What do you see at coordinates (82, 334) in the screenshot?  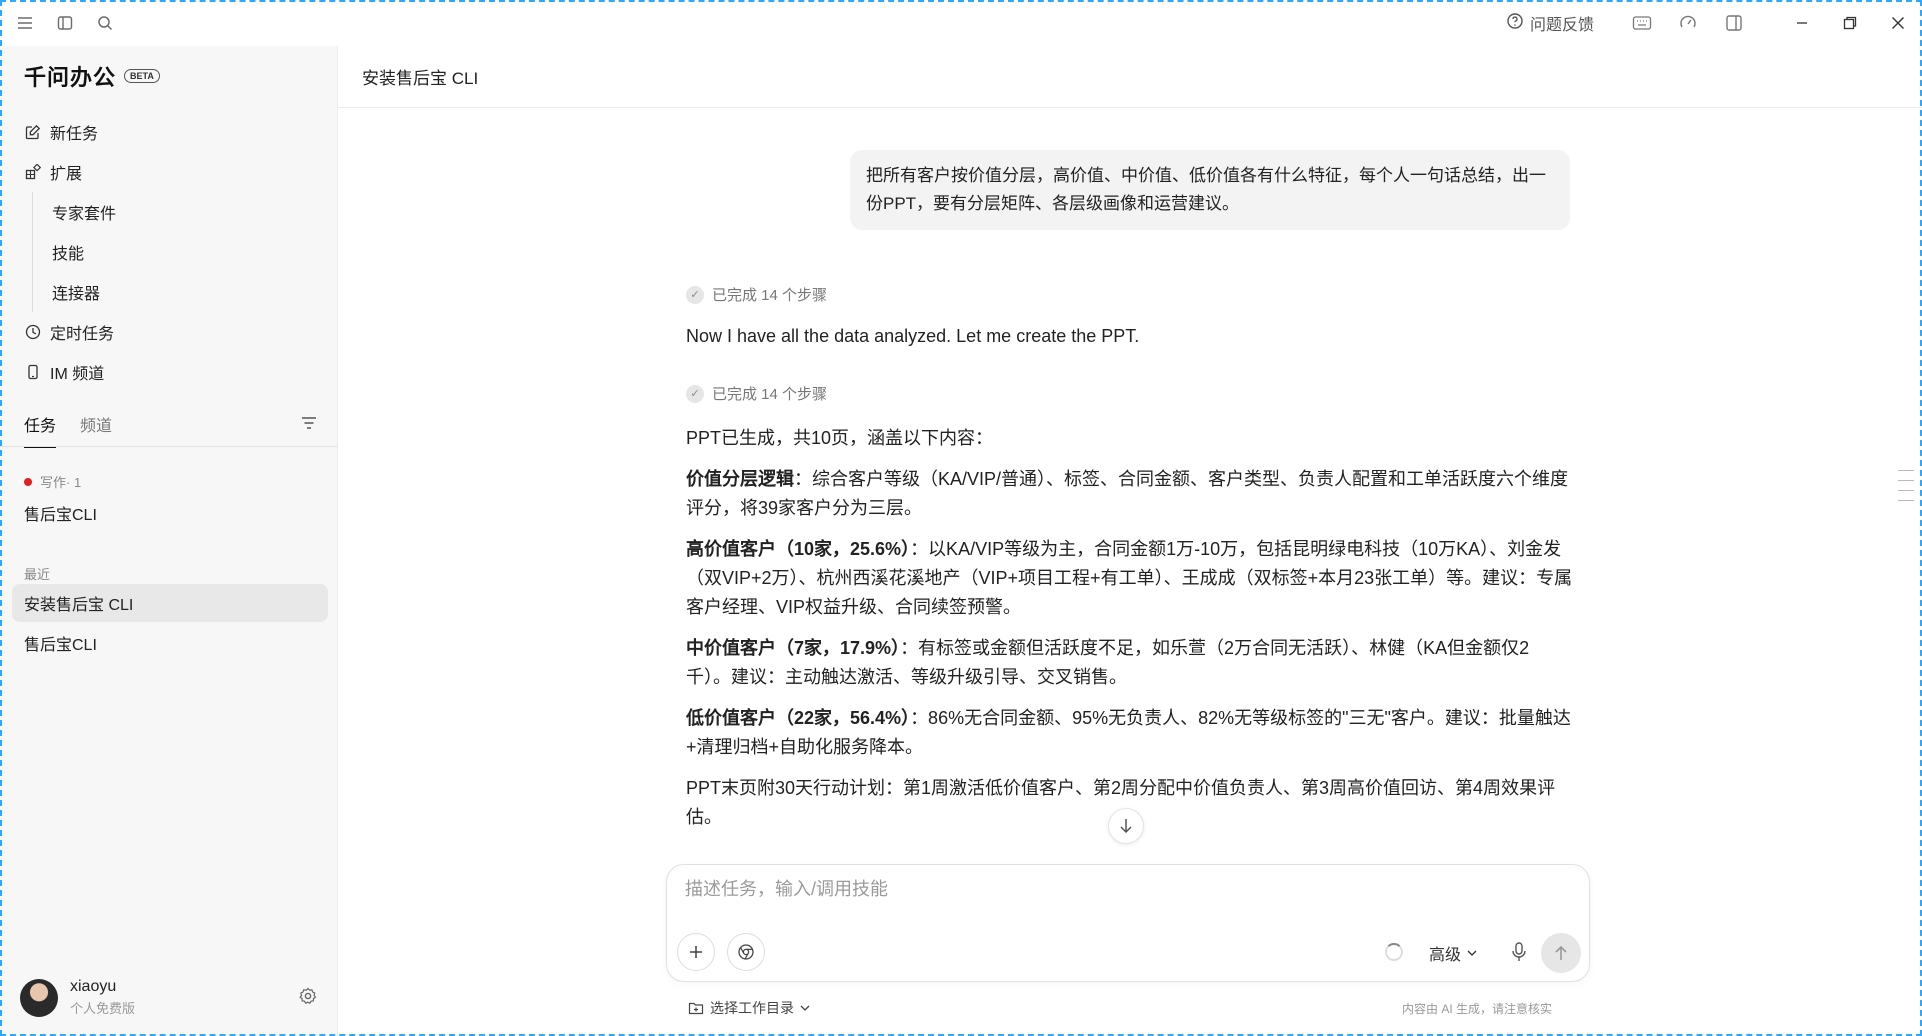 I see `sidebar-item-label: 定时任务` at bounding box center [82, 334].